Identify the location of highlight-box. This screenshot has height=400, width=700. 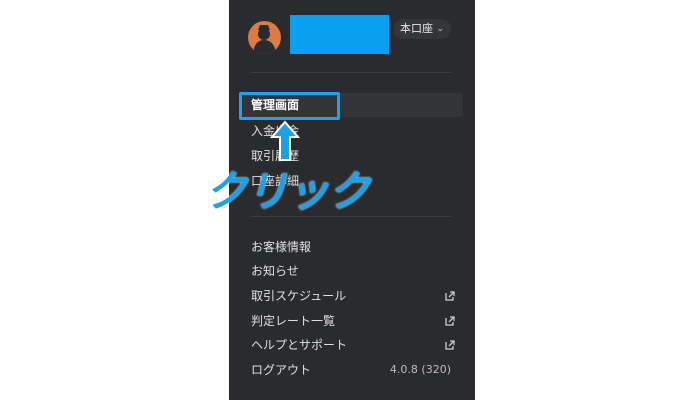
(289, 106).